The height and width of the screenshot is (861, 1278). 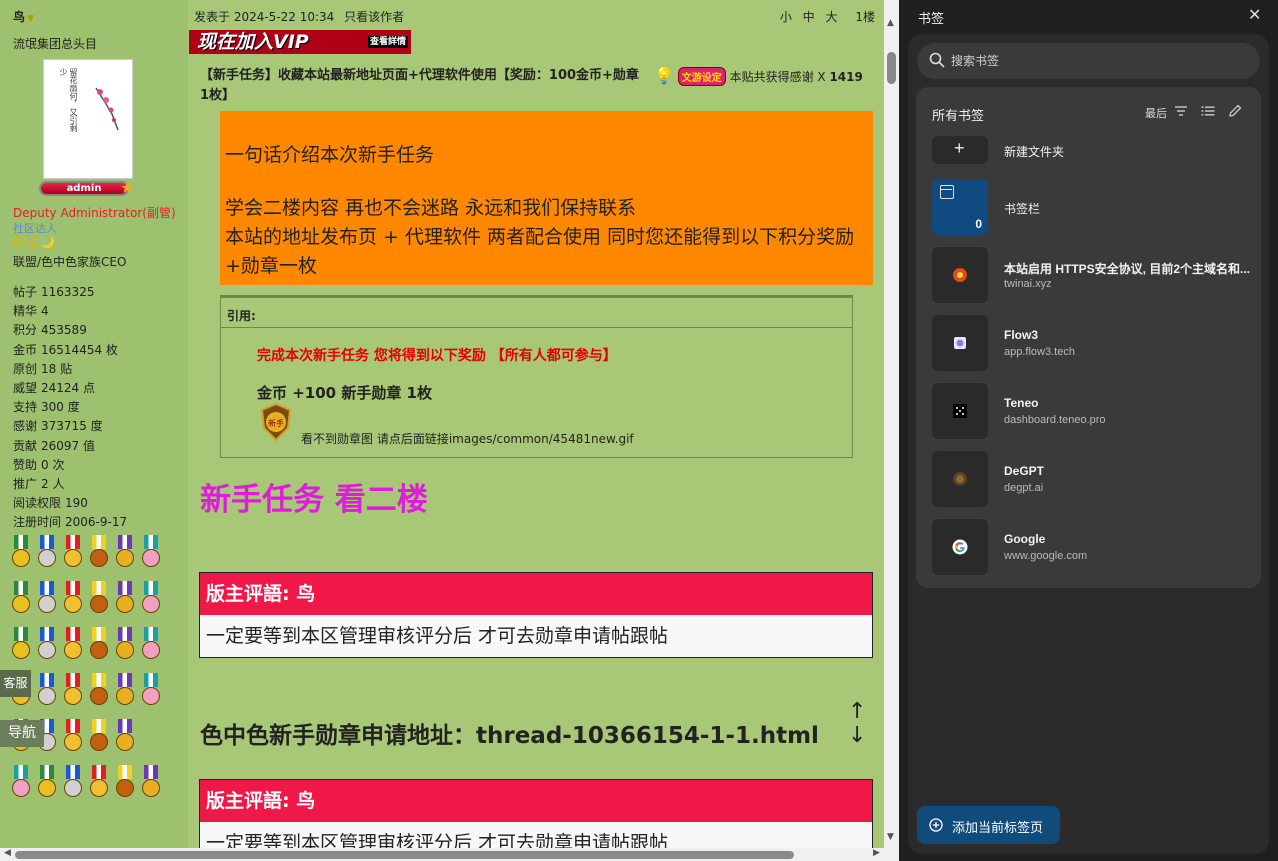 I want to click on avatar: 留花扇何，又引剩少, so click(x=88, y=119).